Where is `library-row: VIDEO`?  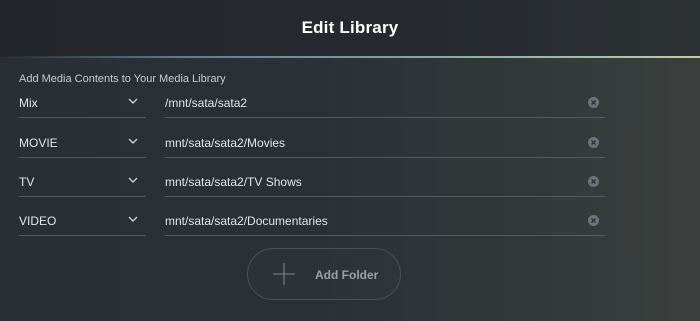
library-row: VIDEO is located at coordinates (350, 221).